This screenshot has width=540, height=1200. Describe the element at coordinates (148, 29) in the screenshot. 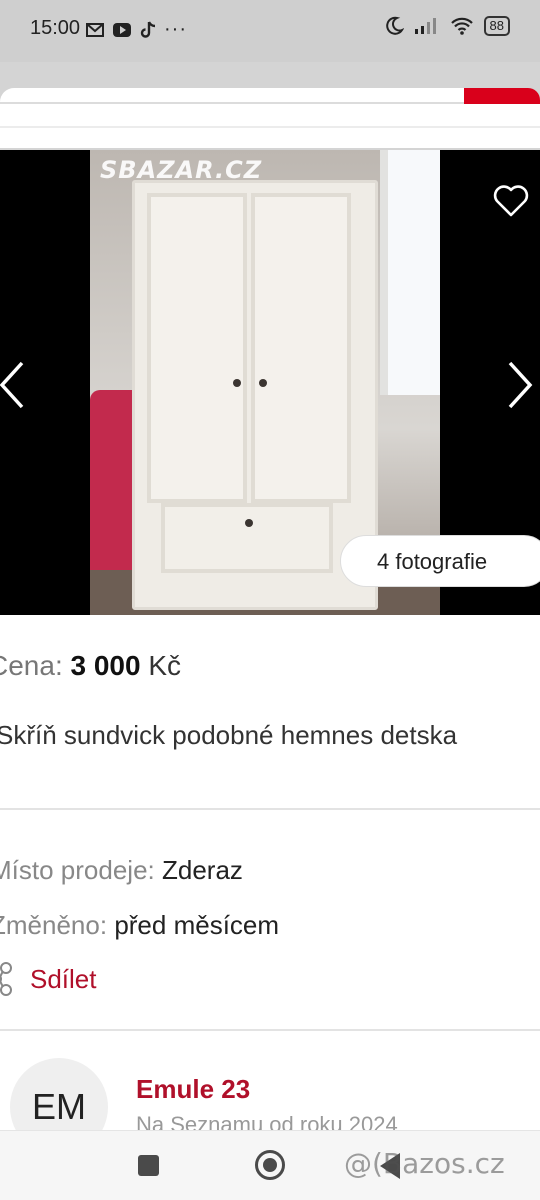

I see `tiktok-icon` at that location.